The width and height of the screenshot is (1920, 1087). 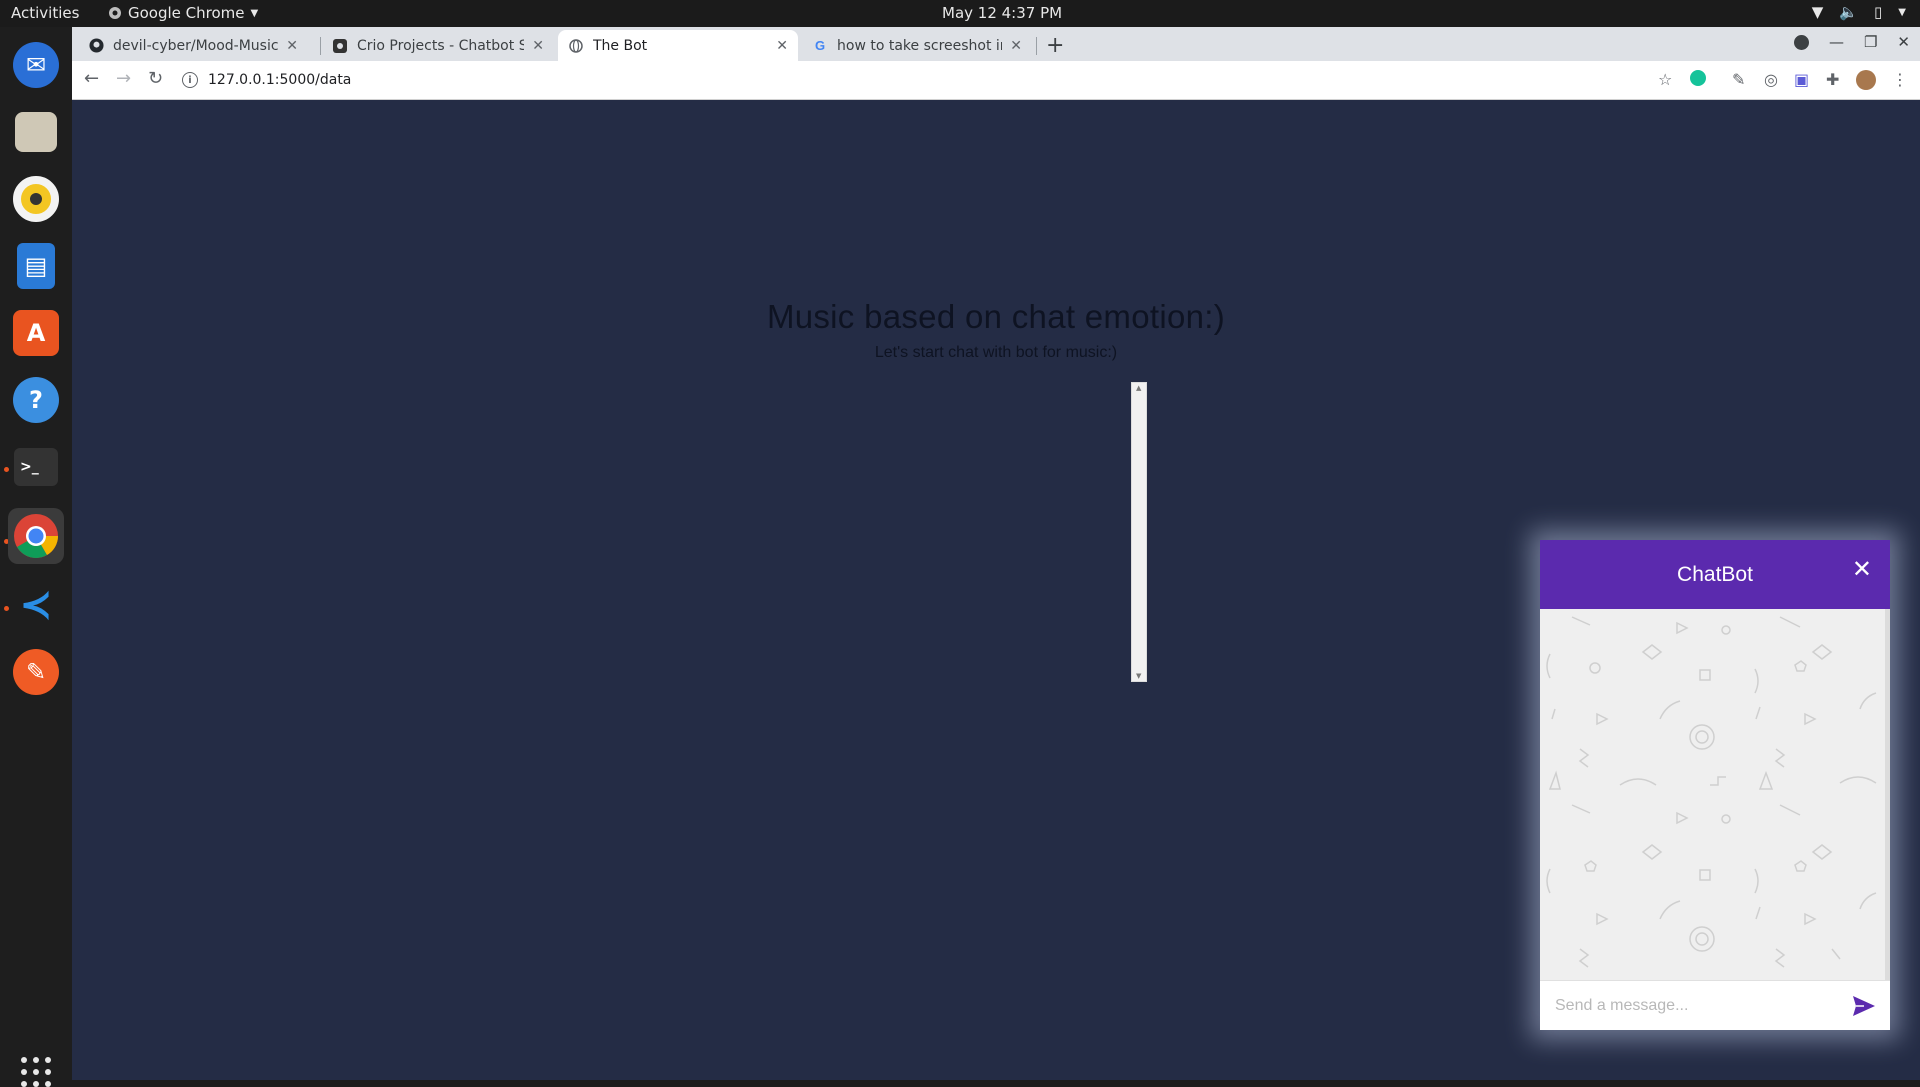 What do you see at coordinates (115, 13) in the screenshot?
I see `chrome-small-icon` at bounding box center [115, 13].